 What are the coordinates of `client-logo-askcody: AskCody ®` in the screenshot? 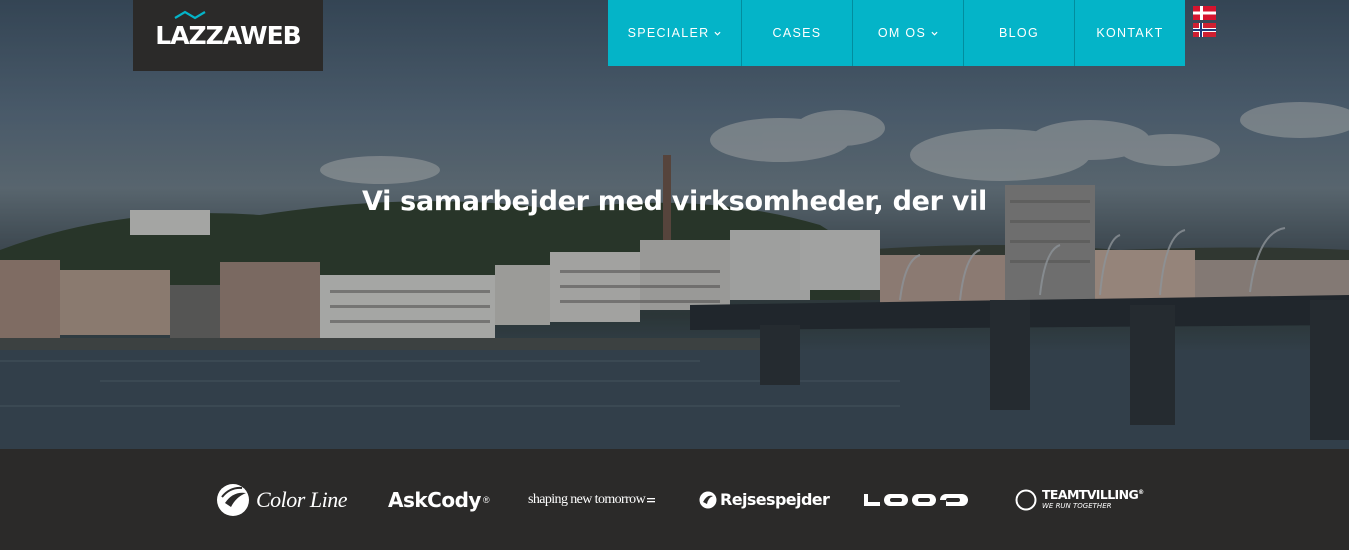 It's located at (439, 499).